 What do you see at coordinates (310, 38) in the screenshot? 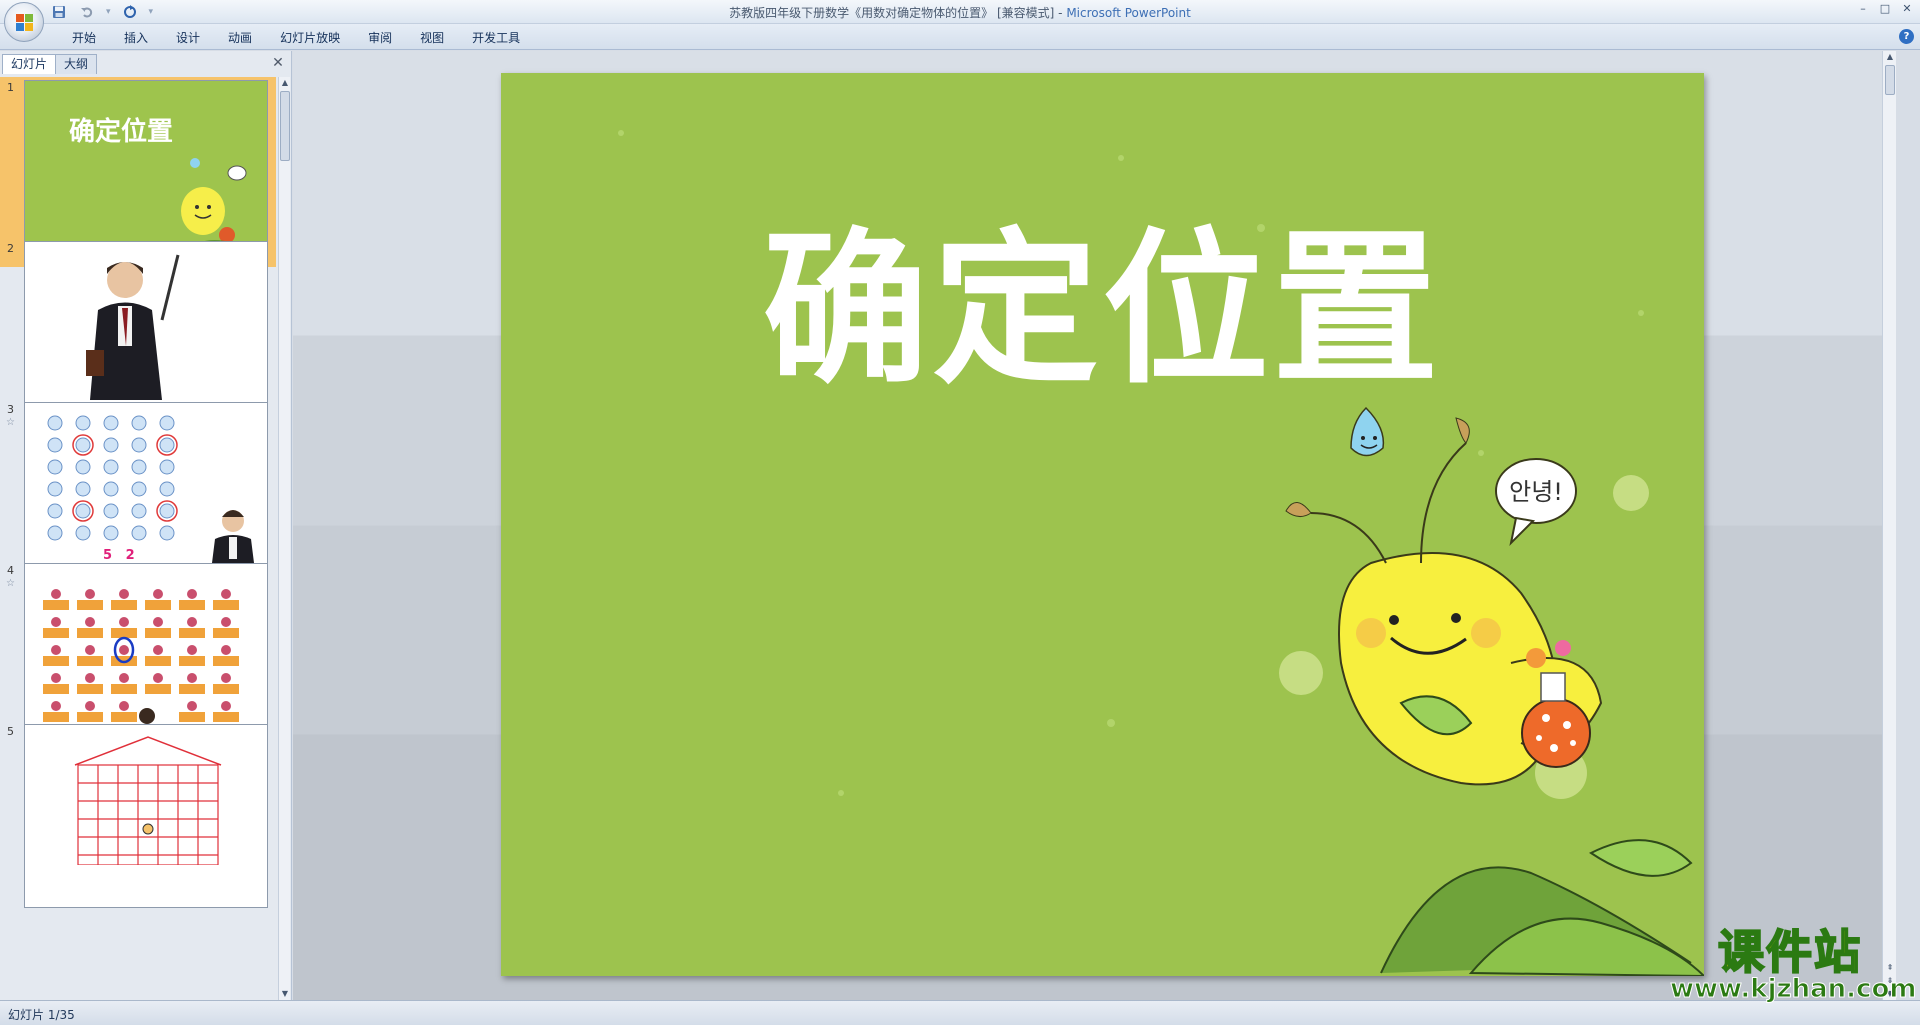
I see `tab-slideshow: 幻灯片放映` at bounding box center [310, 38].